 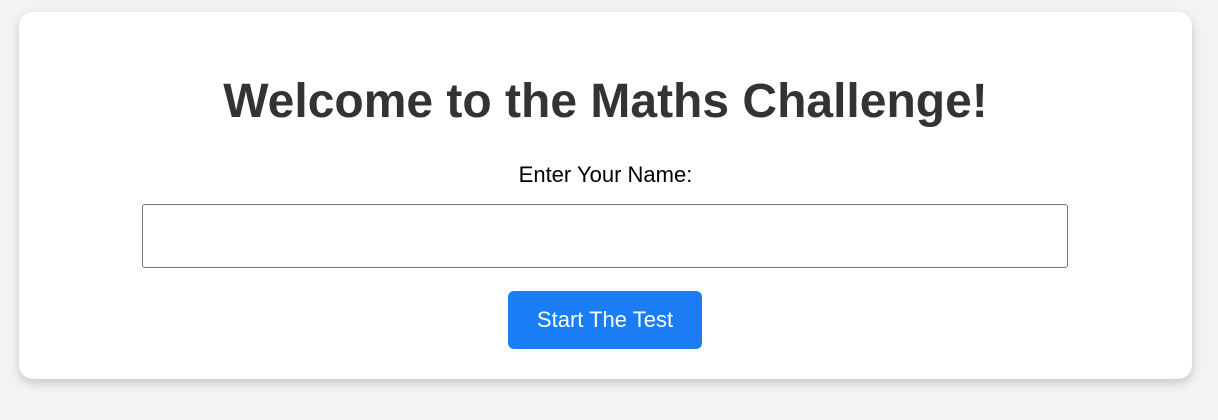 I want to click on name-input, so click(x=605, y=236).